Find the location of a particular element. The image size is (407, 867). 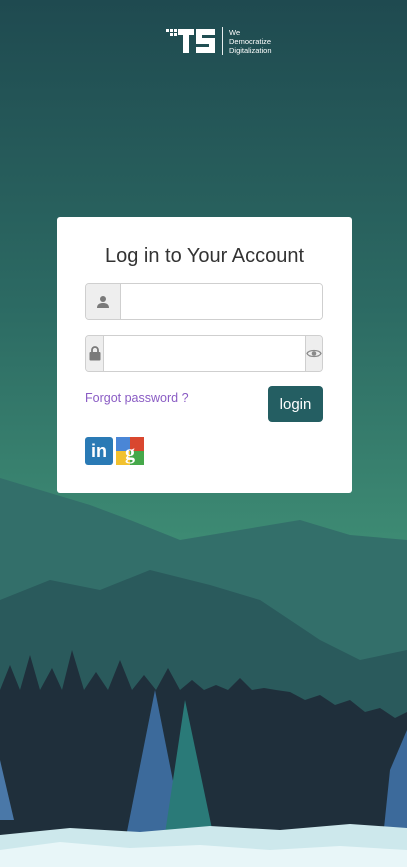

brand-tagline: We Democratize Digitalization is located at coordinates (250, 41).